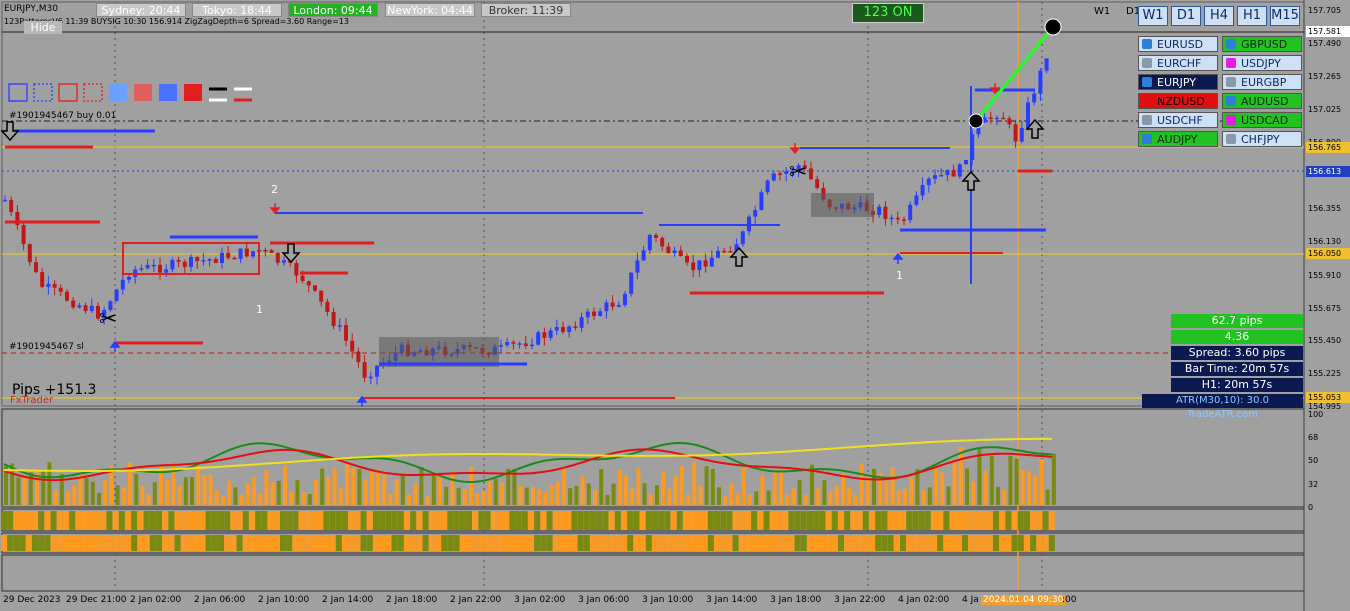 Image resolution: width=1350 pixels, height=611 pixels. I want to click on timeframe-button-h1: H1, so click(1252, 16).